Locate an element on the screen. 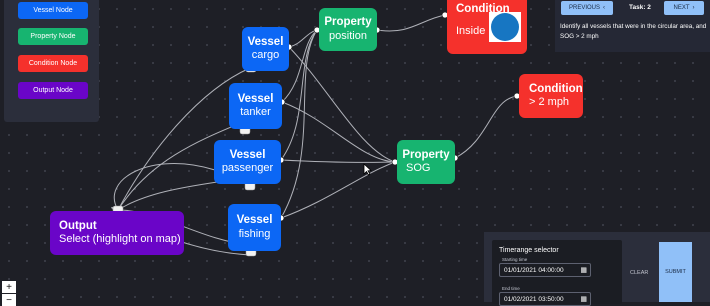 The height and width of the screenshot is (306, 710). condition-node-inside: Condition Inside is located at coordinates (487, 27).